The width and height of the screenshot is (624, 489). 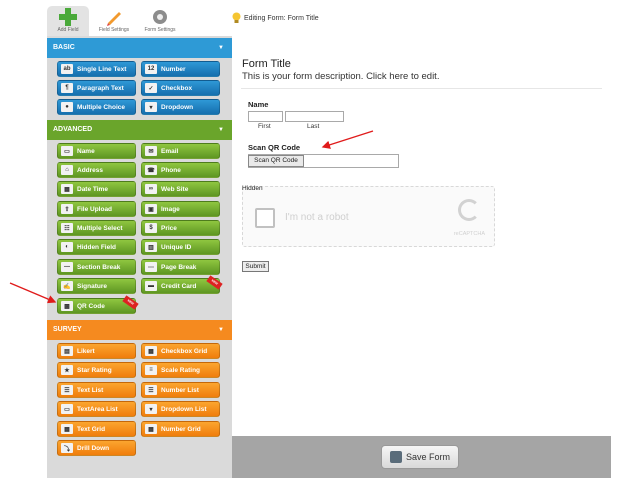 What do you see at coordinates (100, 88) in the screenshot?
I see `field-label: Paragraph Text` at bounding box center [100, 88].